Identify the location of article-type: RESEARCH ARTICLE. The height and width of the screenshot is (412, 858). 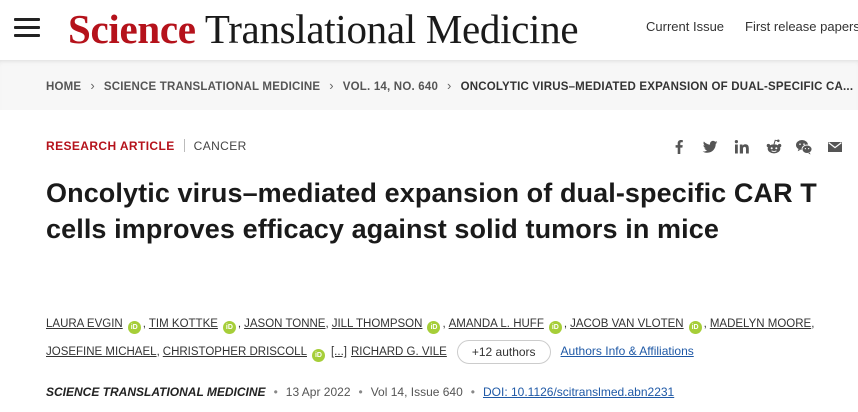
(110, 146).